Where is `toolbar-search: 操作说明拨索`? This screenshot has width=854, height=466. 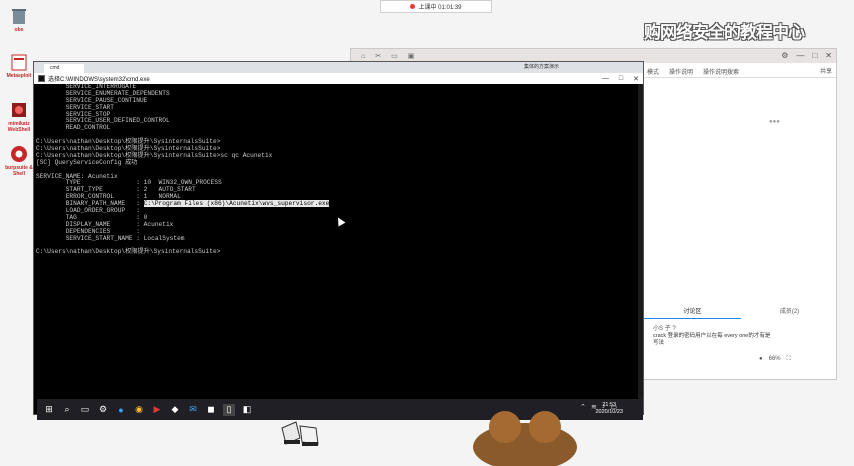
toolbar-search: 操作说明拨索 is located at coordinates (721, 71).